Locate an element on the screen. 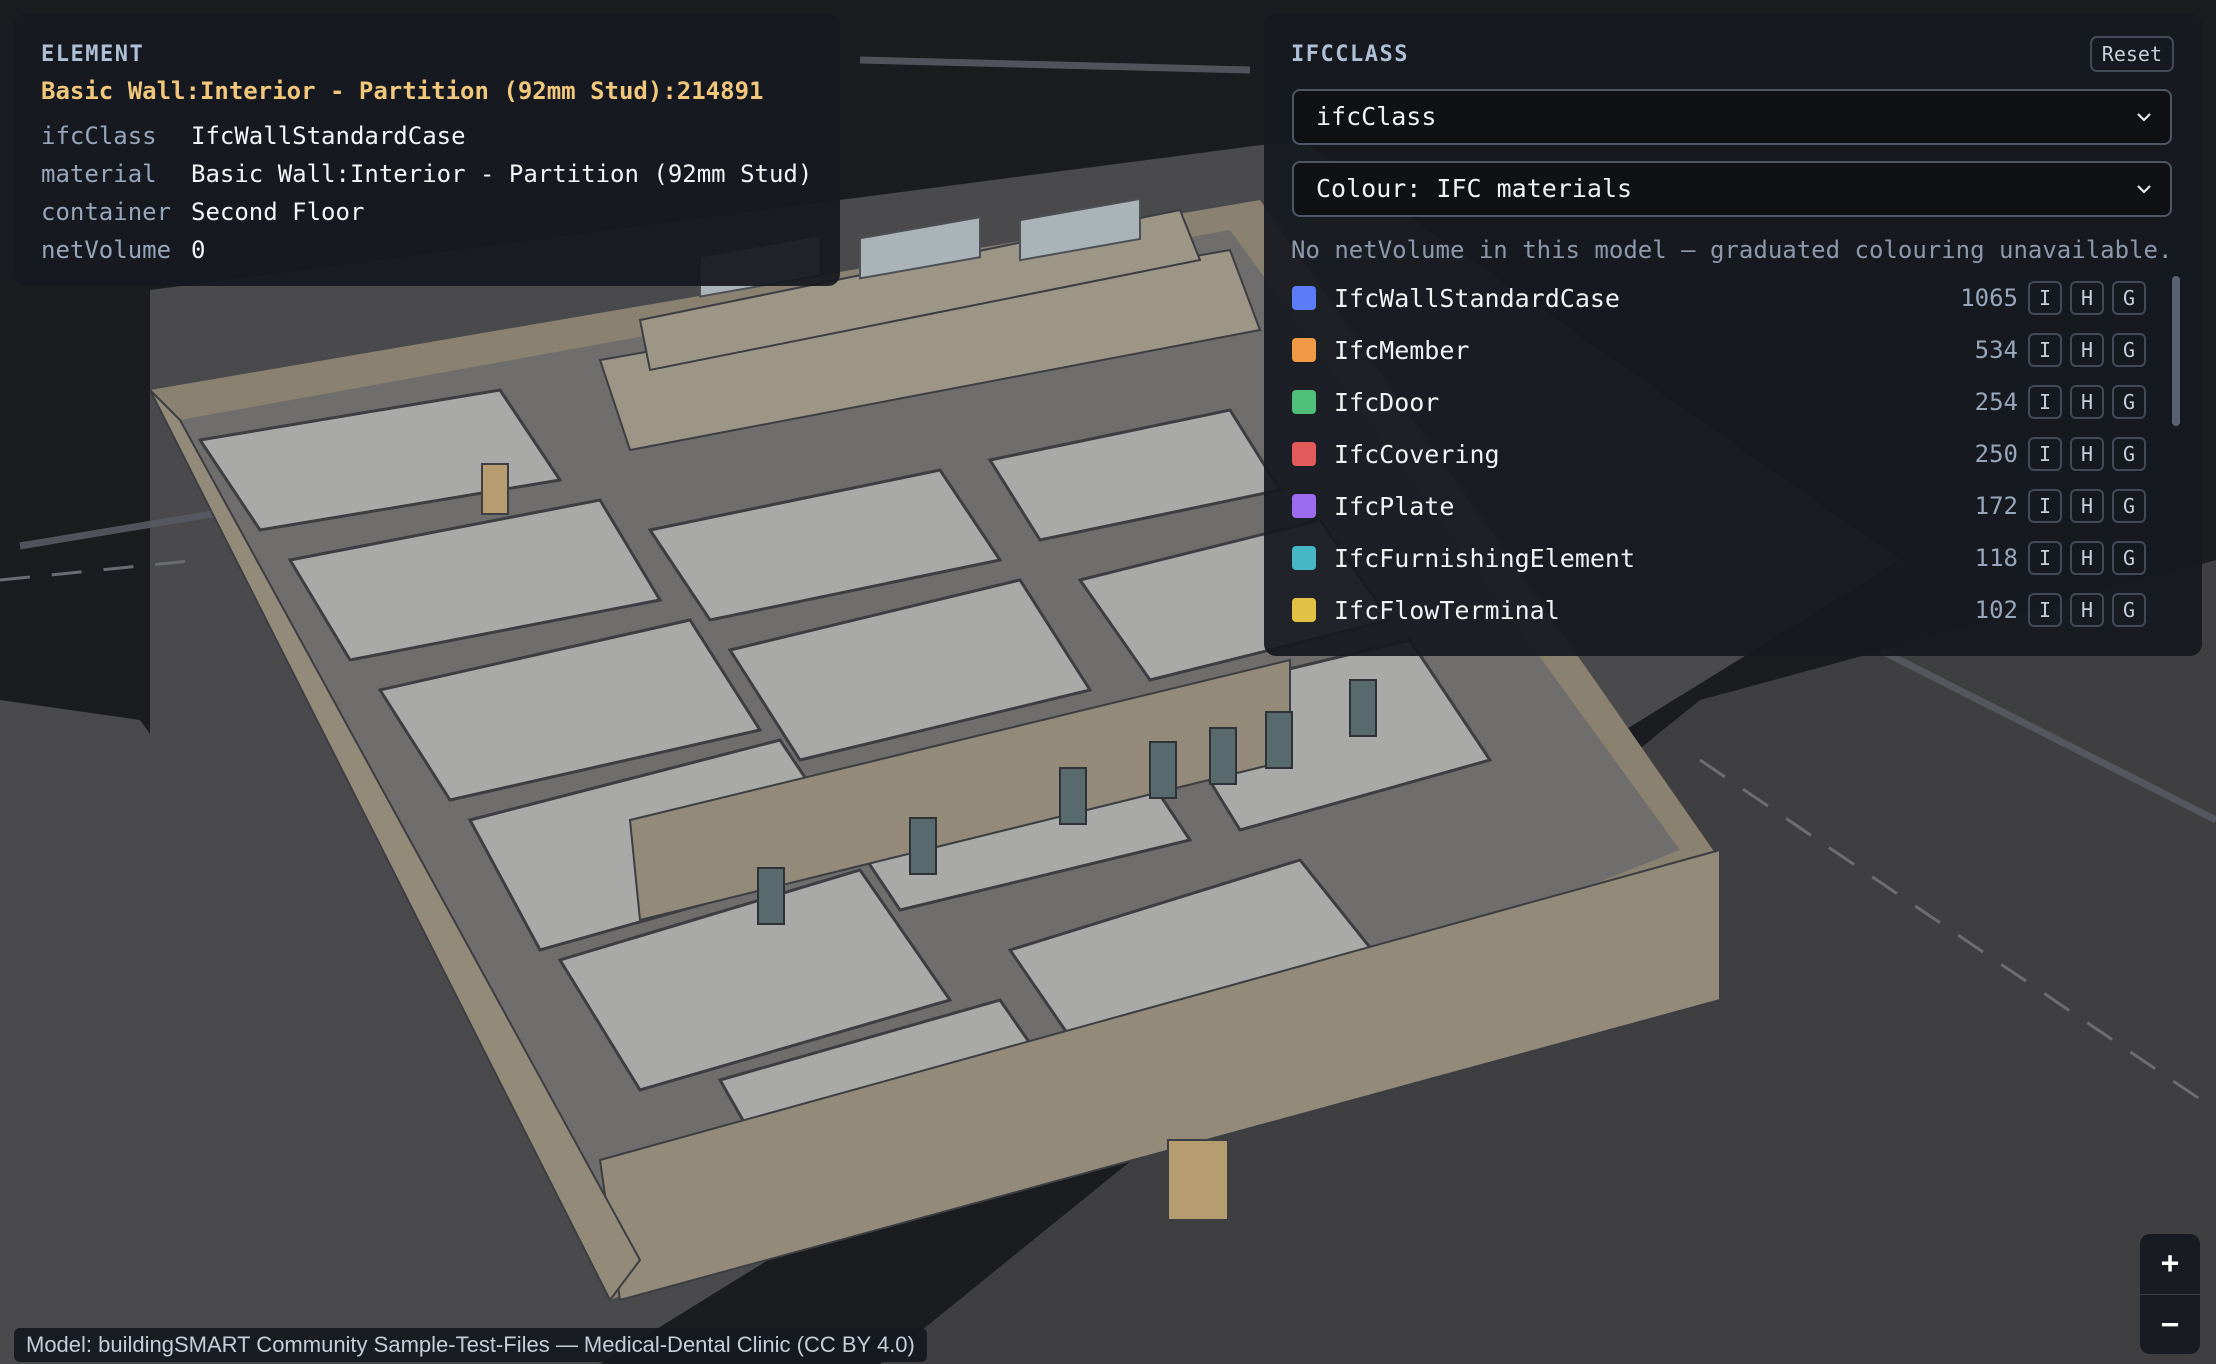 The image size is (2216, 1364). property-value: Second Floor is located at coordinates (278, 212).